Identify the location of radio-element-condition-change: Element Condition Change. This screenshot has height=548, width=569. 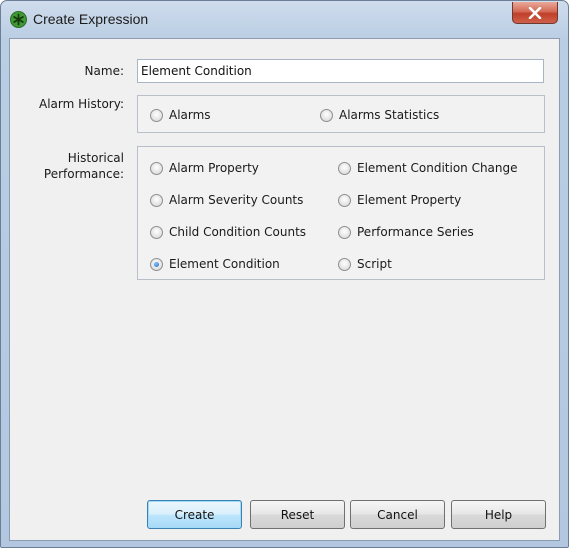
(428, 168).